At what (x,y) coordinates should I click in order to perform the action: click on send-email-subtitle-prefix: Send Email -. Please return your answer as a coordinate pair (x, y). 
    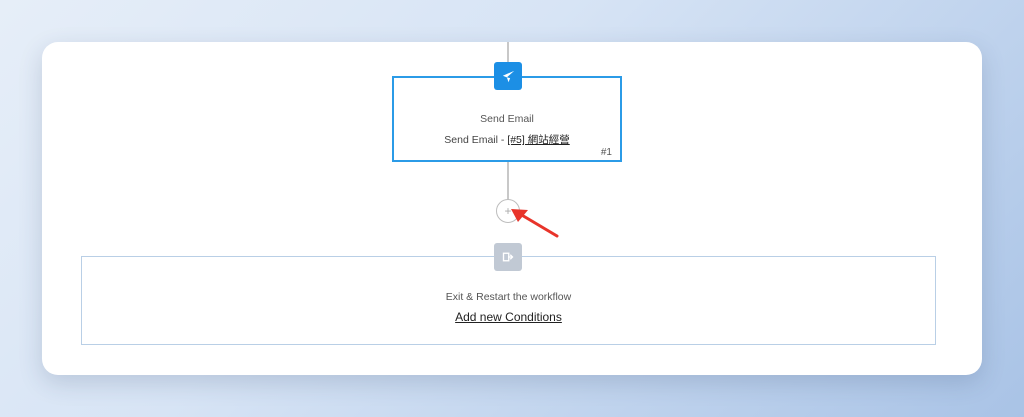
    Looking at the image, I should click on (476, 140).